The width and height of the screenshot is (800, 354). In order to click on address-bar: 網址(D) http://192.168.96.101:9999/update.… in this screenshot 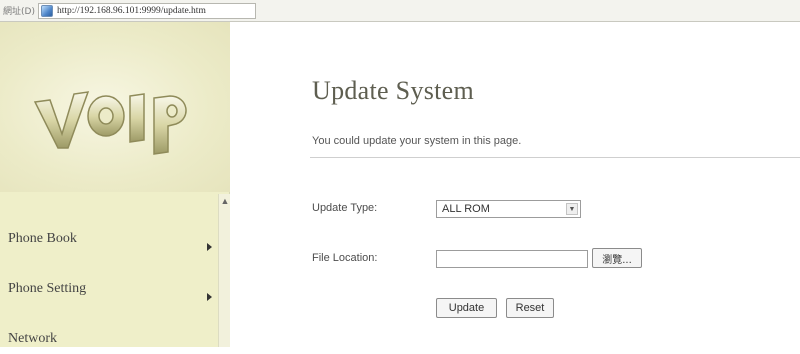, I will do `click(400, 11)`.